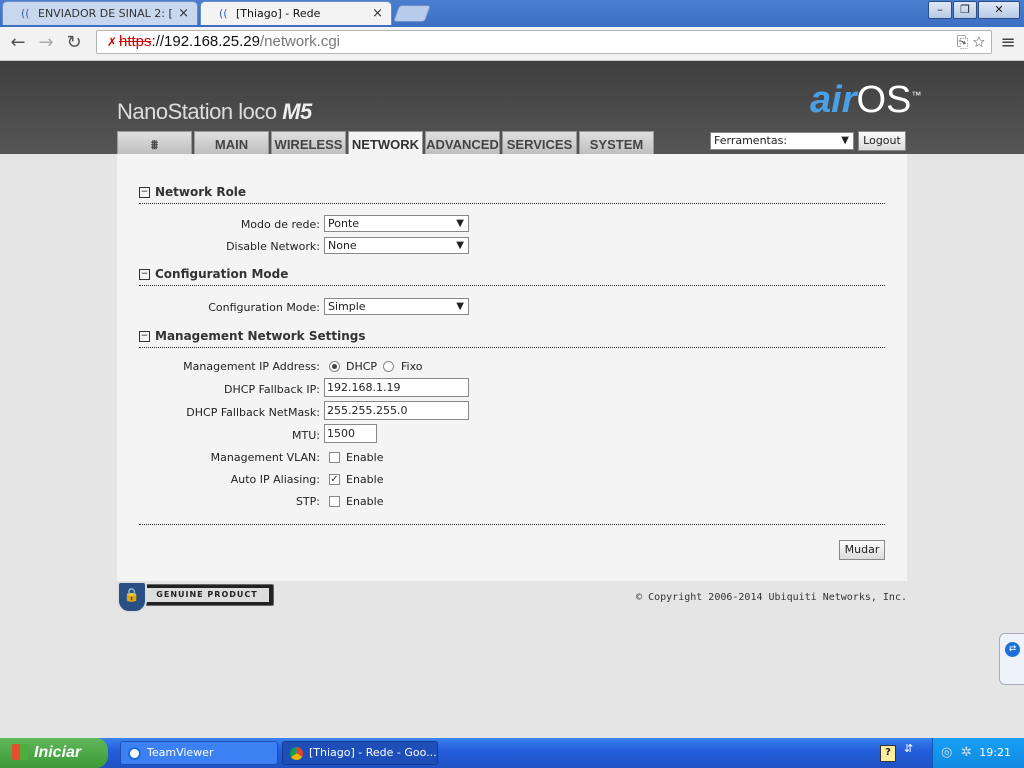 This screenshot has height=768, width=1024. I want to click on disable-network-label: Disable Network:, so click(273, 246).